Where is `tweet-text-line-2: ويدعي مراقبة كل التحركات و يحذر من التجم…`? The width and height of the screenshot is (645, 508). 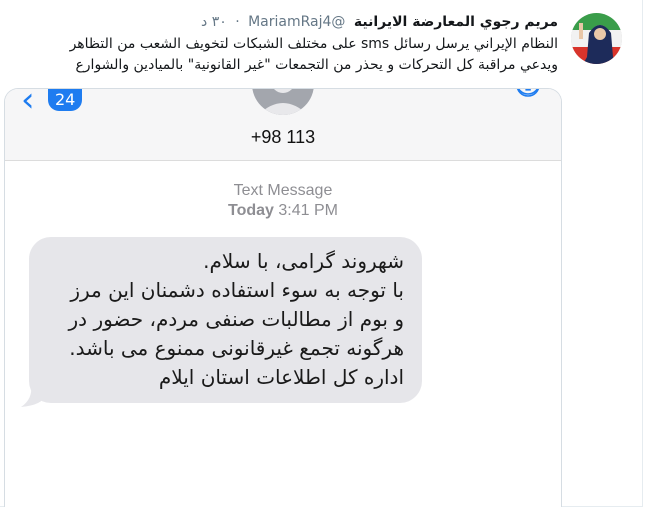 tweet-text-line-2: ويدعي مراقبة كل التحركات و يحذر من التجم… is located at coordinates (316, 65).